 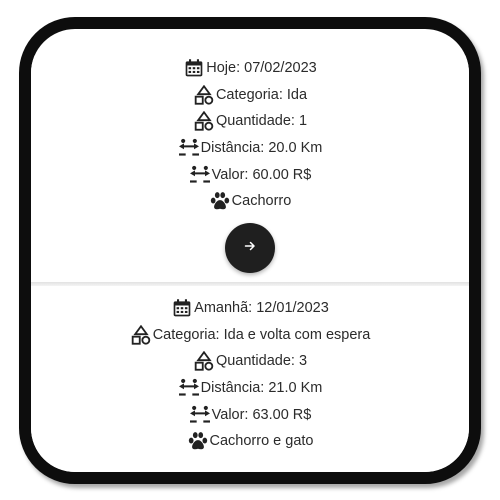 What do you see at coordinates (261, 148) in the screenshot?
I see `distance-text: Distância: 20.0 Km` at bounding box center [261, 148].